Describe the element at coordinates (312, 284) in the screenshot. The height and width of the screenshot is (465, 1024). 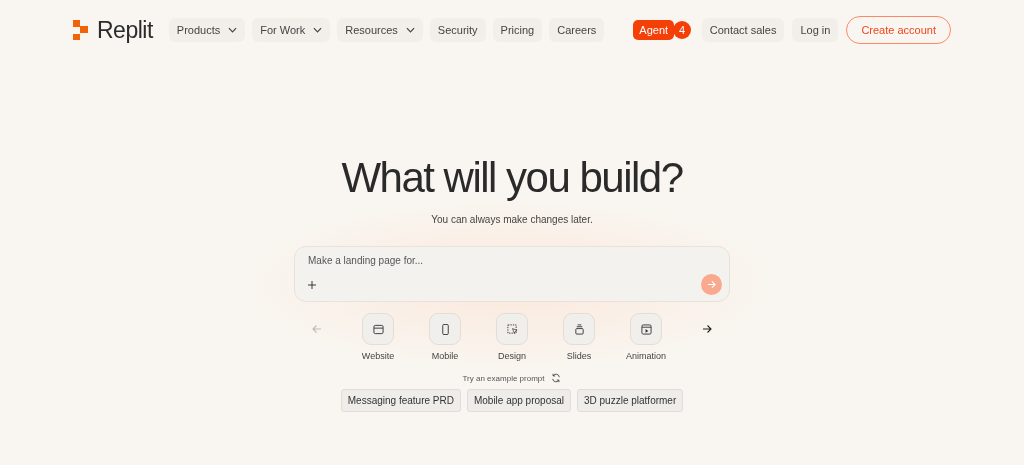
I see `plus-icon` at that location.